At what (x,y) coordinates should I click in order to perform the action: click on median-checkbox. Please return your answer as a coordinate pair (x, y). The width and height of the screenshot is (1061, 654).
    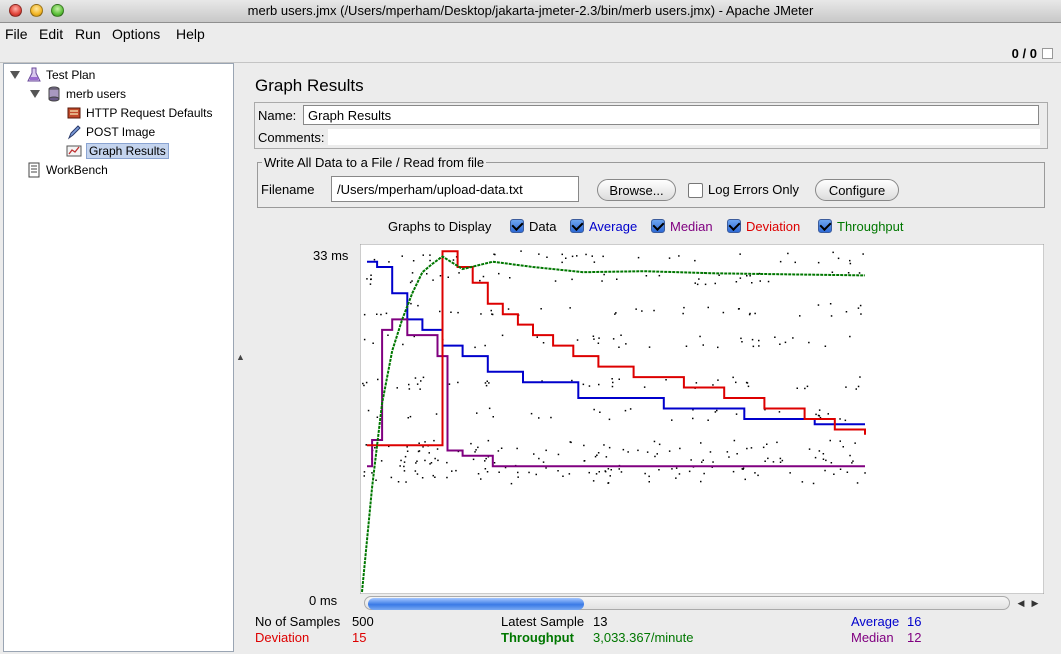
    Looking at the image, I should click on (658, 226).